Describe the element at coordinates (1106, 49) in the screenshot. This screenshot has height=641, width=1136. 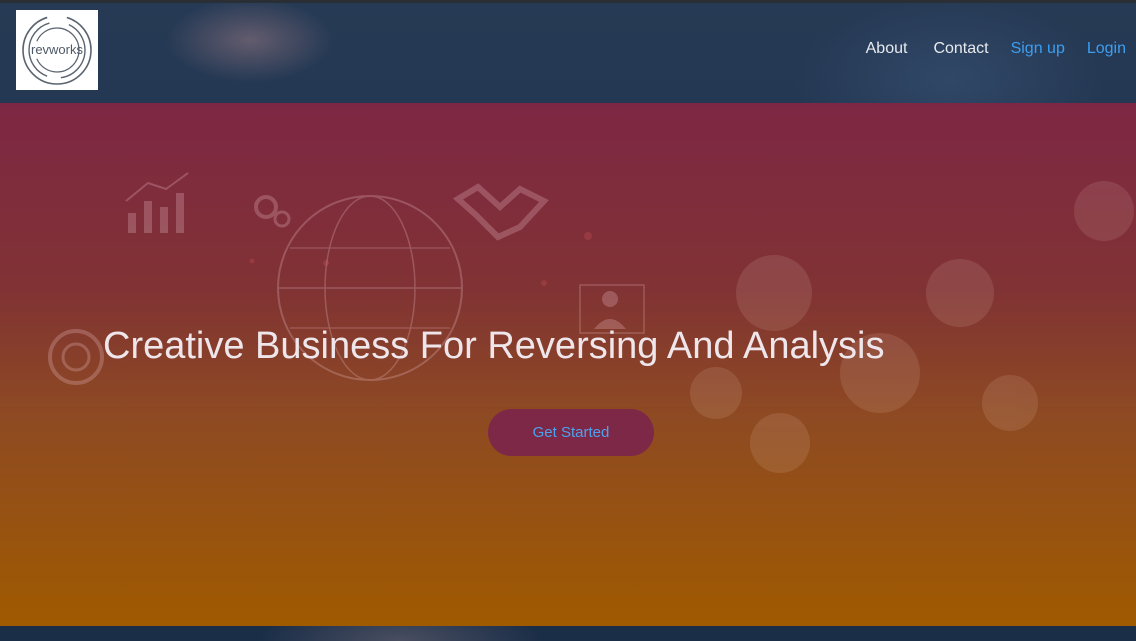
I see `nav-login-link: Login` at that location.